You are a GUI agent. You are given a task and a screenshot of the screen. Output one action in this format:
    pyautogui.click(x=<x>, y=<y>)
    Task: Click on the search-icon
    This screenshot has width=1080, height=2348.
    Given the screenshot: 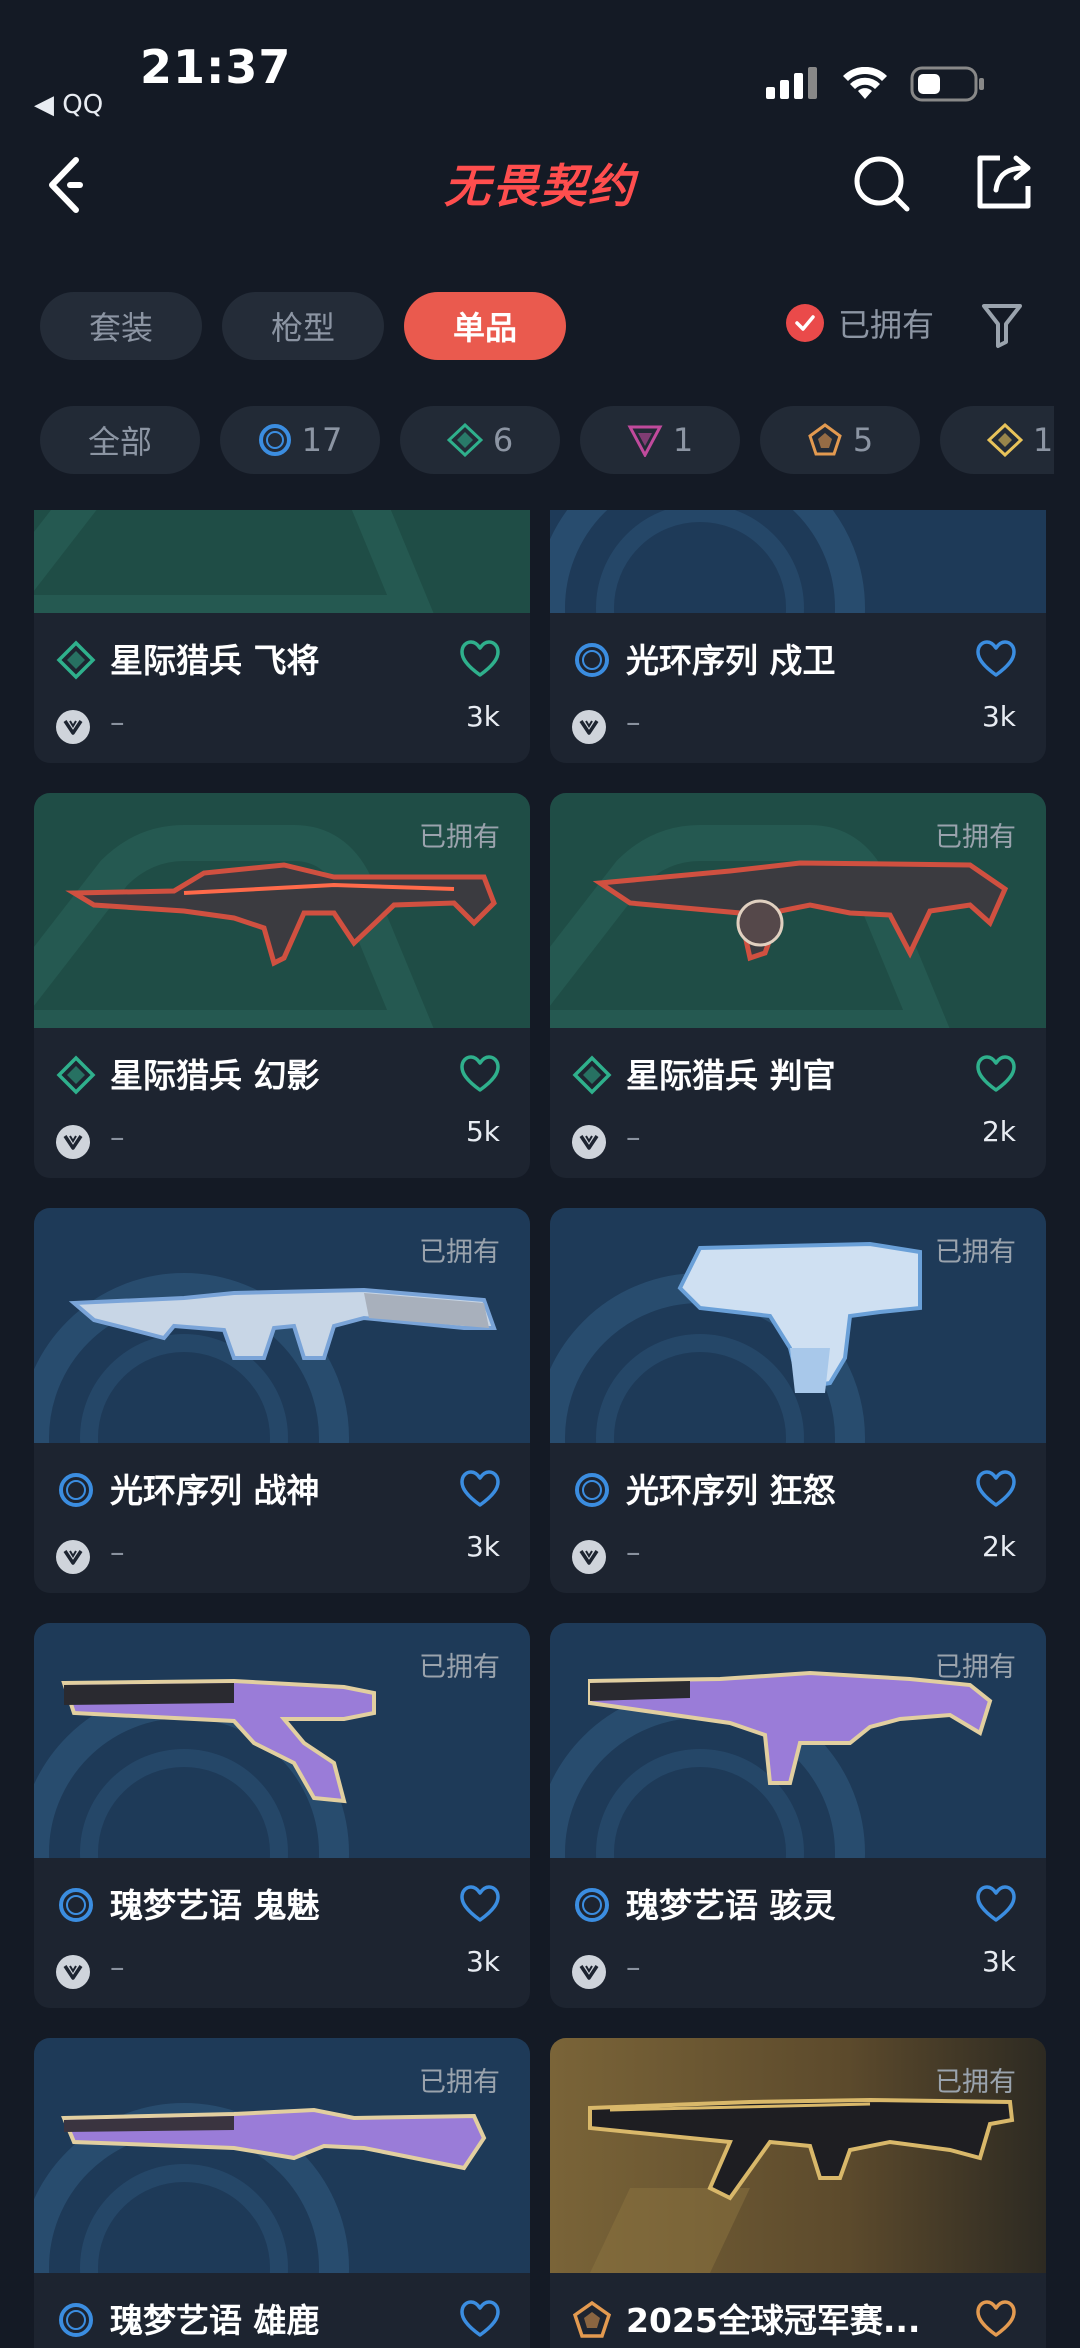 What is the action you would take?
    pyautogui.click(x=882, y=184)
    